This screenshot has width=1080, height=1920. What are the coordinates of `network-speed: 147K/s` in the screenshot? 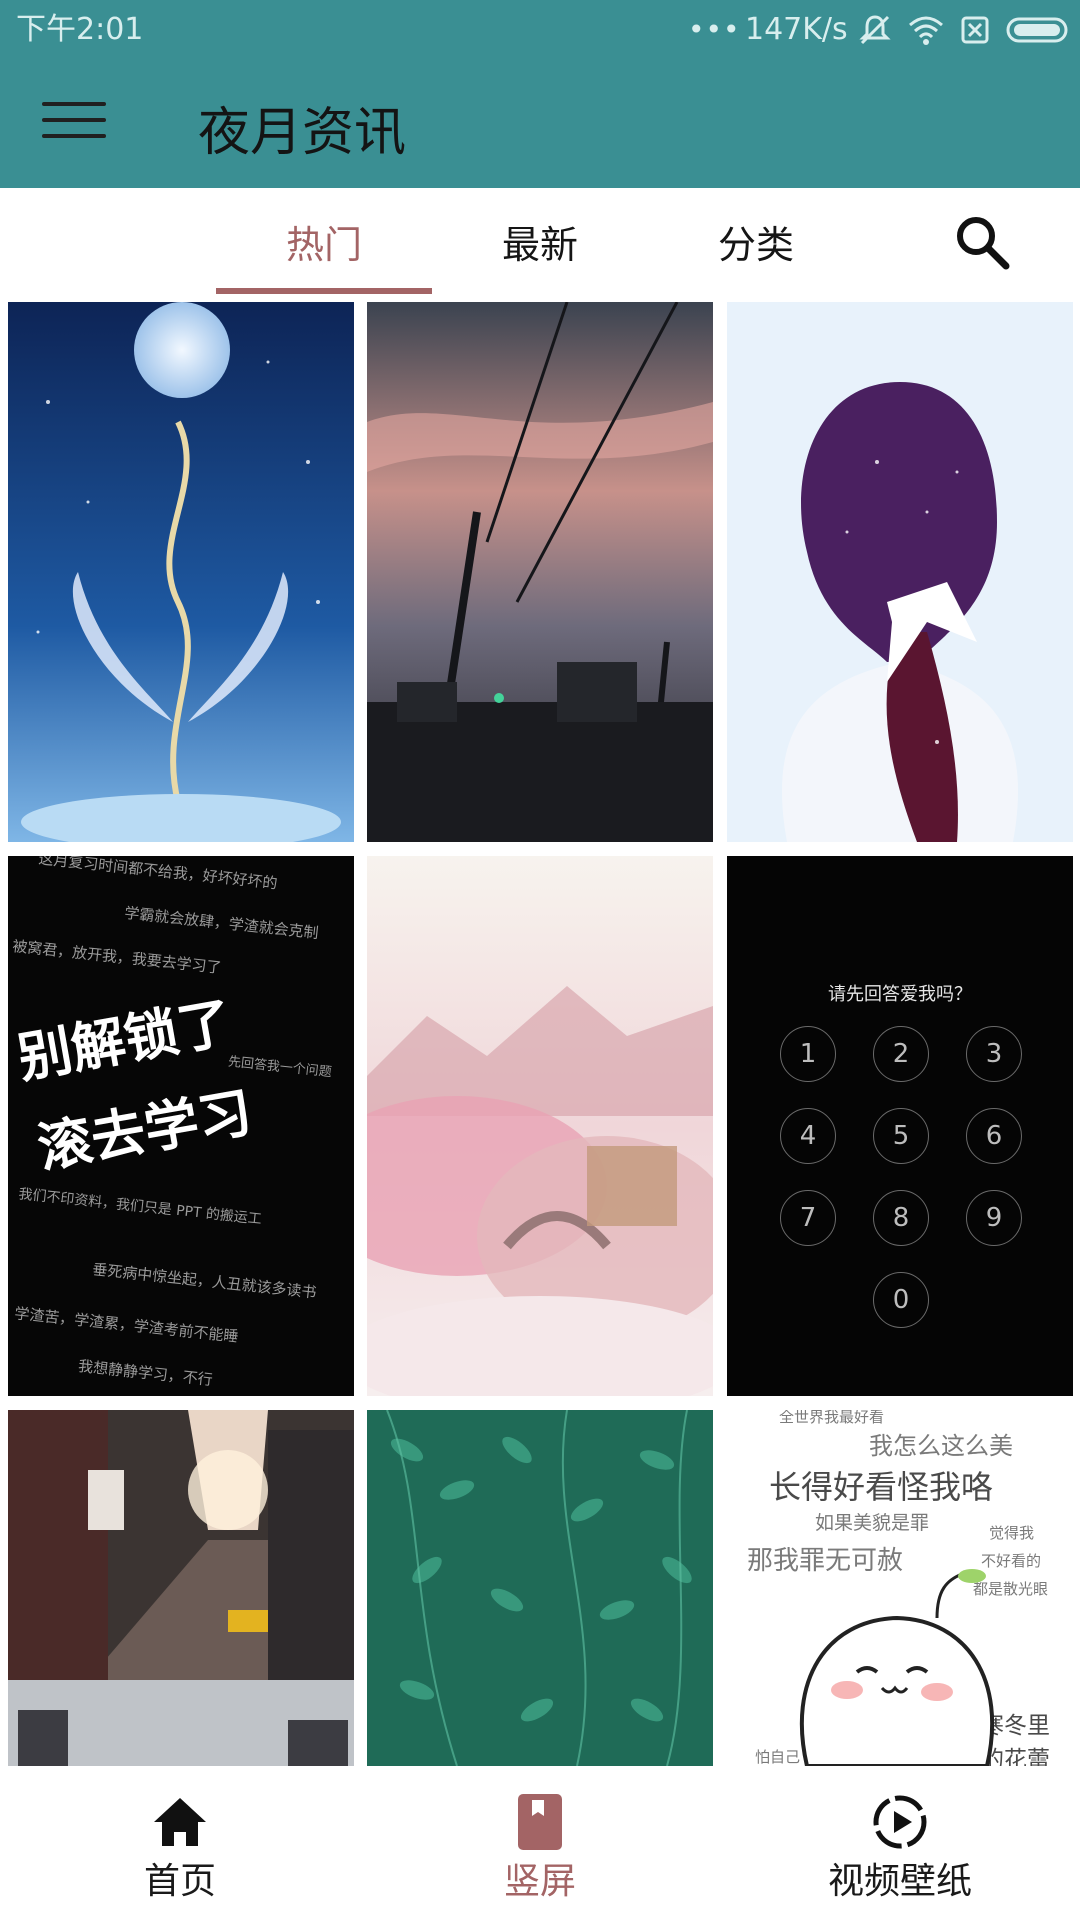 It's located at (796, 29).